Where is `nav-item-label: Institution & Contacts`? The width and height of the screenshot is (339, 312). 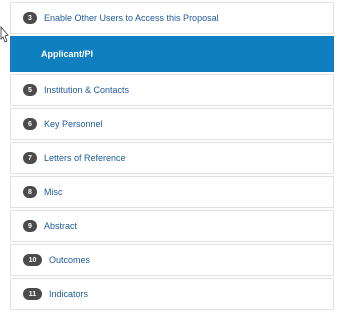
nav-item-label: Institution & Contacts is located at coordinates (87, 90).